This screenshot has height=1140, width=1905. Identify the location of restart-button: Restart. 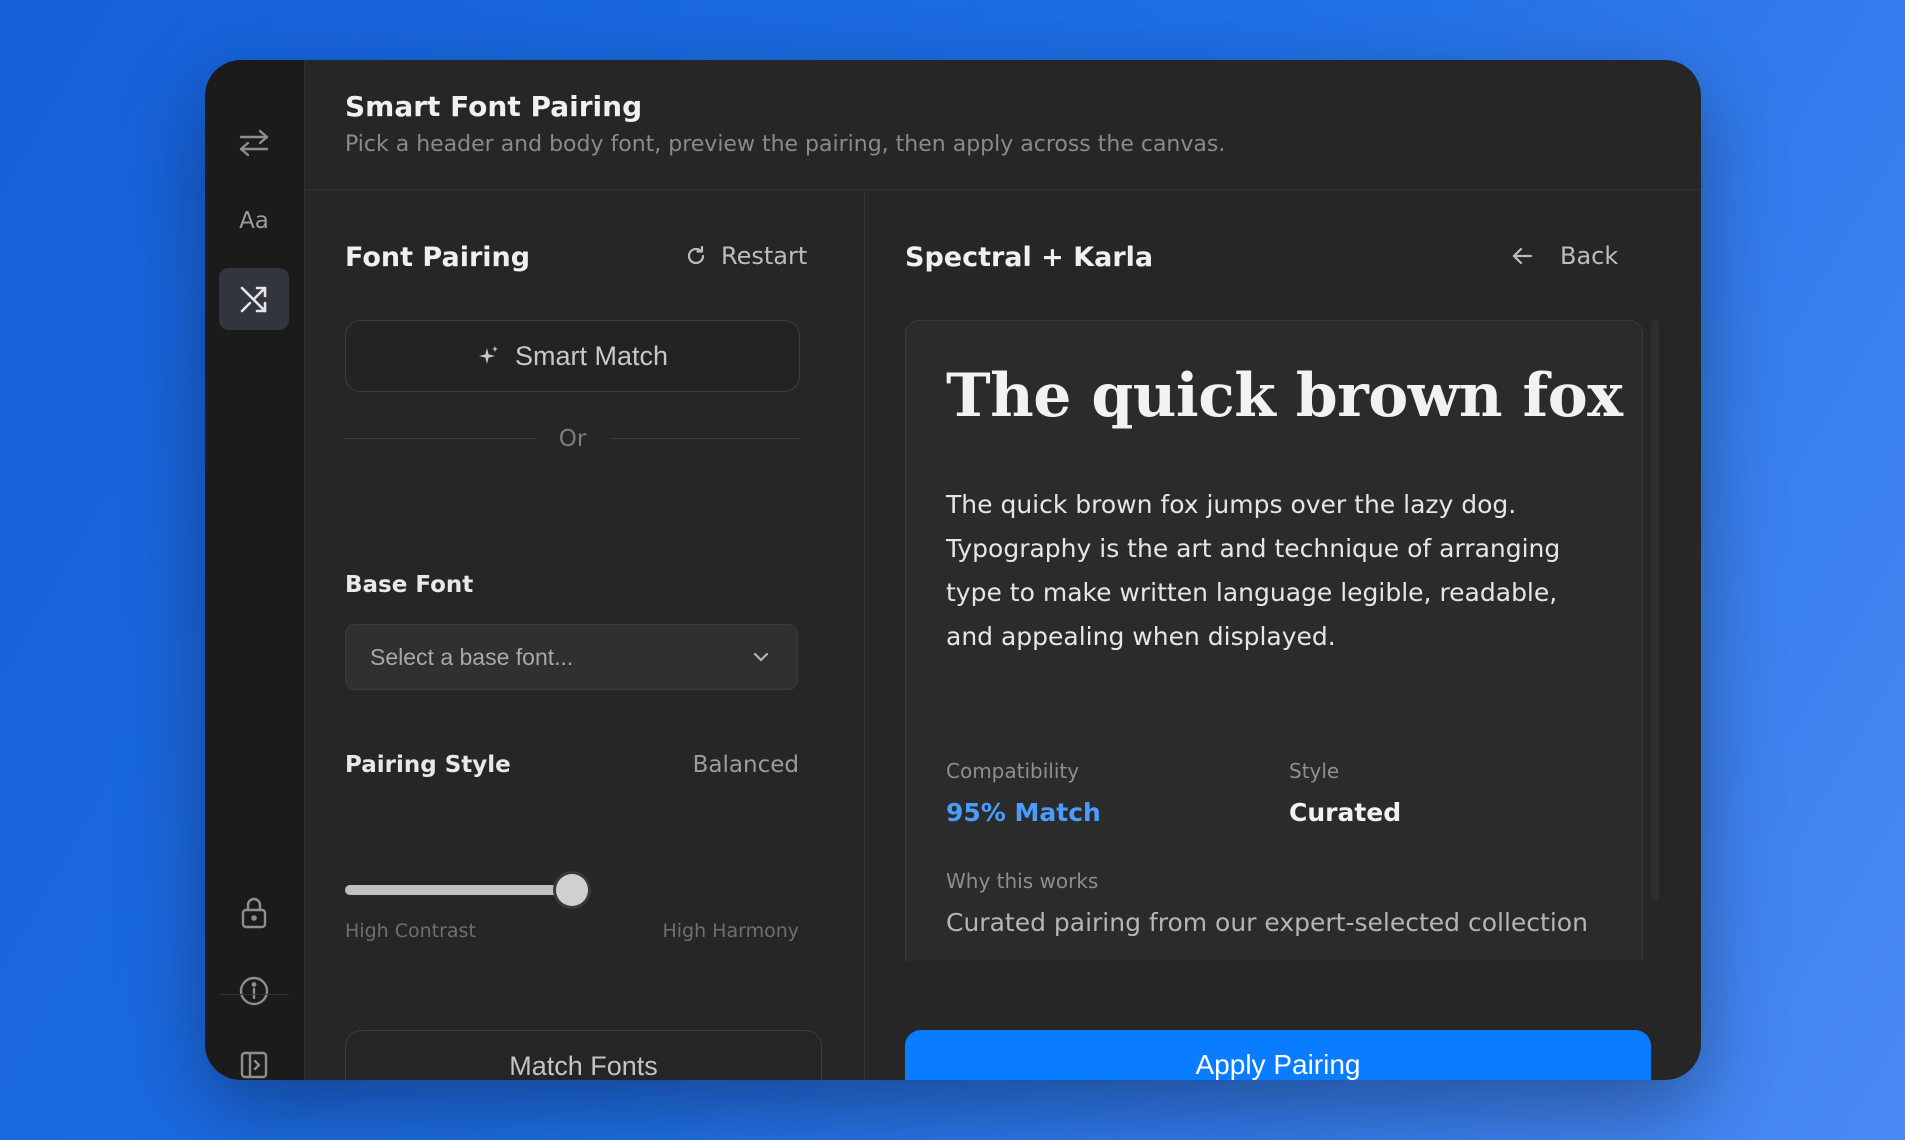
(746, 256).